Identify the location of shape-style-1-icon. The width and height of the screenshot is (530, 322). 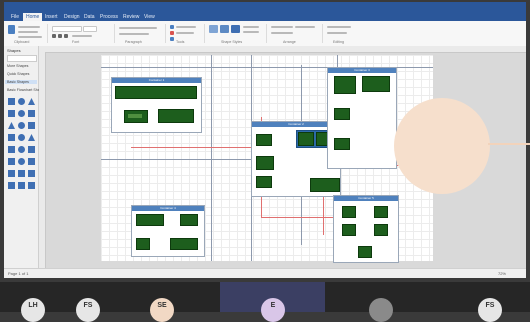
(213, 29).